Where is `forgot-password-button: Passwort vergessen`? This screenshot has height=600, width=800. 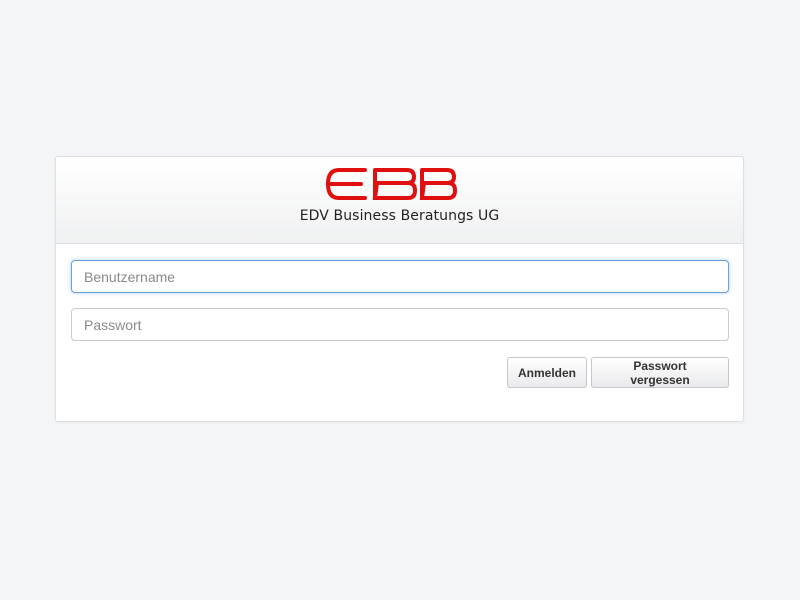
forgot-password-button: Passwort vergessen is located at coordinates (660, 372).